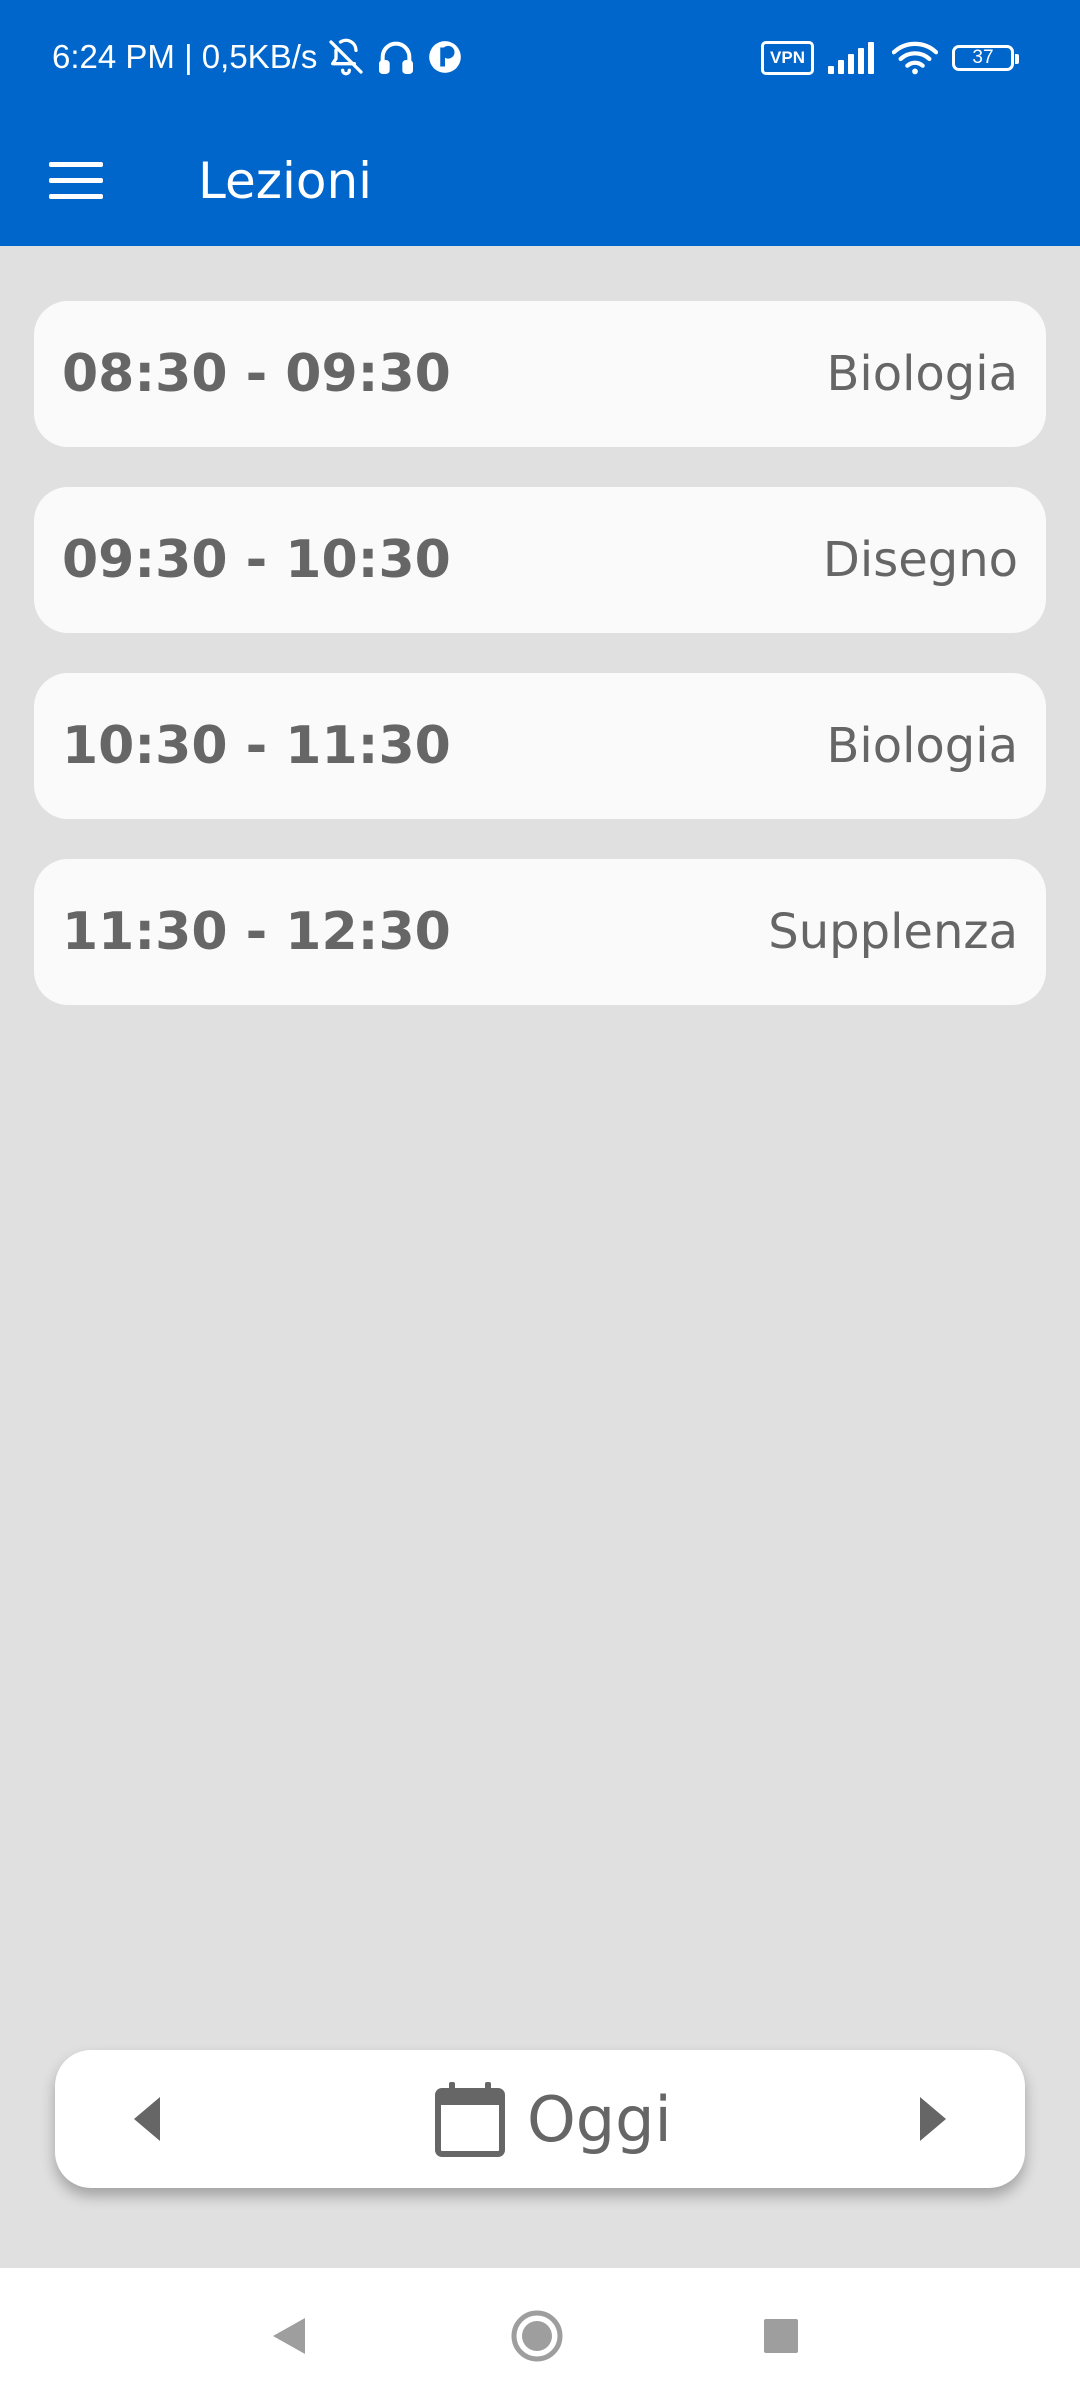 The image size is (1080, 2400). What do you see at coordinates (346, 57) in the screenshot?
I see `bell-off-icon` at bounding box center [346, 57].